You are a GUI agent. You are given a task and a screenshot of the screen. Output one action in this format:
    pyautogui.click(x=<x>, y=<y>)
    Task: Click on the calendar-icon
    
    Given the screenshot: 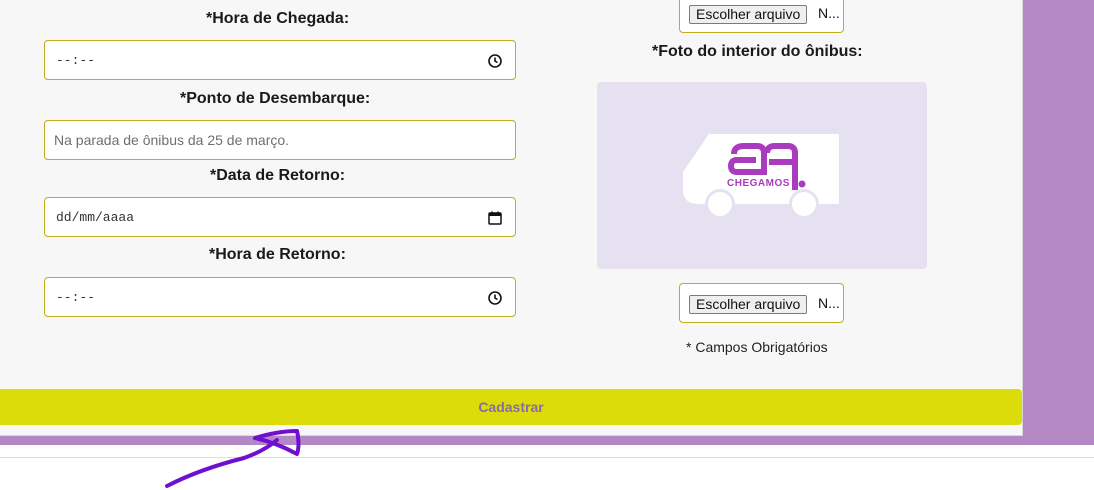 What is the action you would take?
    pyautogui.click(x=495, y=218)
    